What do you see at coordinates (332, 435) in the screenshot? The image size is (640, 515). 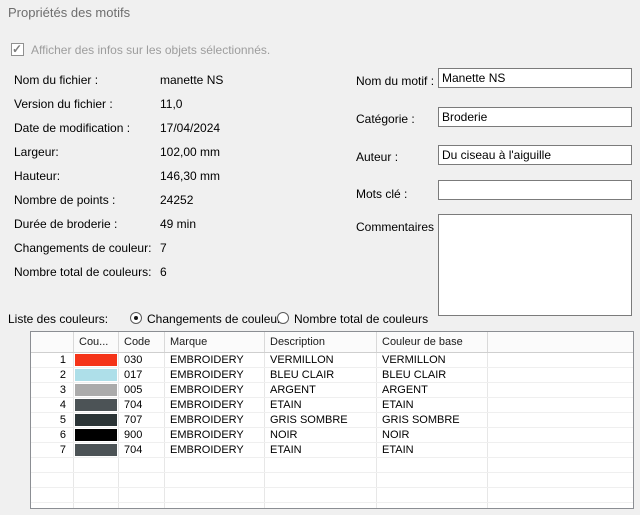 I see `table-row: 6 900 EMBROIDERY NOIR NOIR` at bounding box center [332, 435].